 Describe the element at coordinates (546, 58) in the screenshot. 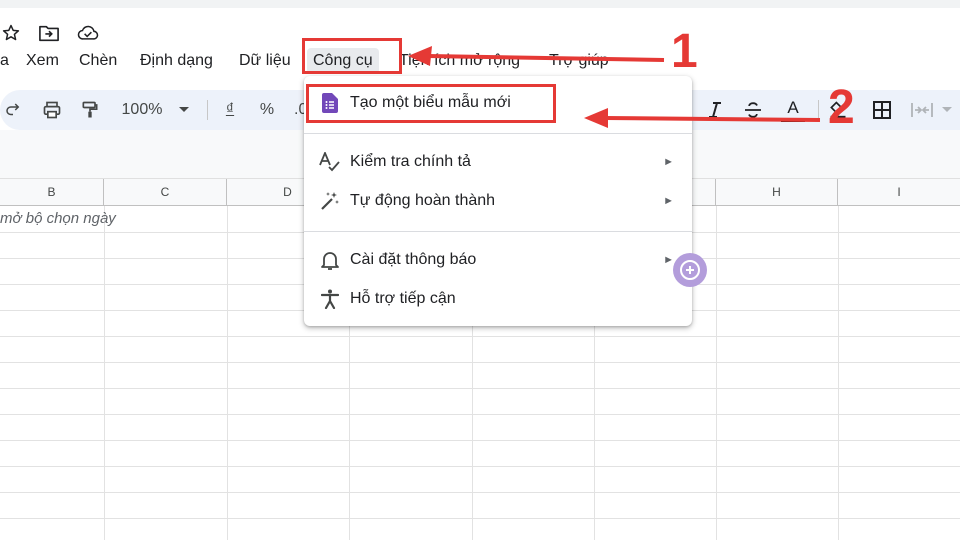

I see `arrow-1-line` at that location.